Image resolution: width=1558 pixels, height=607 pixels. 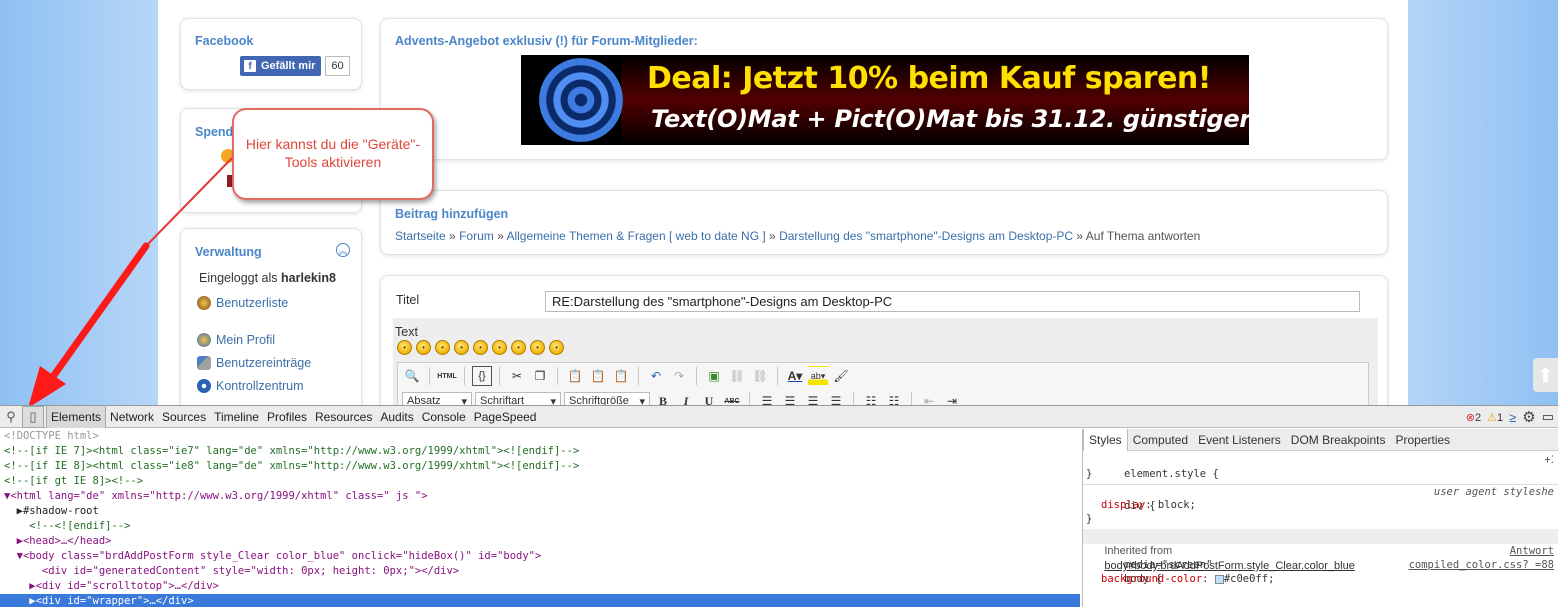 What do you see at coordinates (1152, 579) in the screenshot?
I see `css-property: background-color` at bounding box center [1152, 579].